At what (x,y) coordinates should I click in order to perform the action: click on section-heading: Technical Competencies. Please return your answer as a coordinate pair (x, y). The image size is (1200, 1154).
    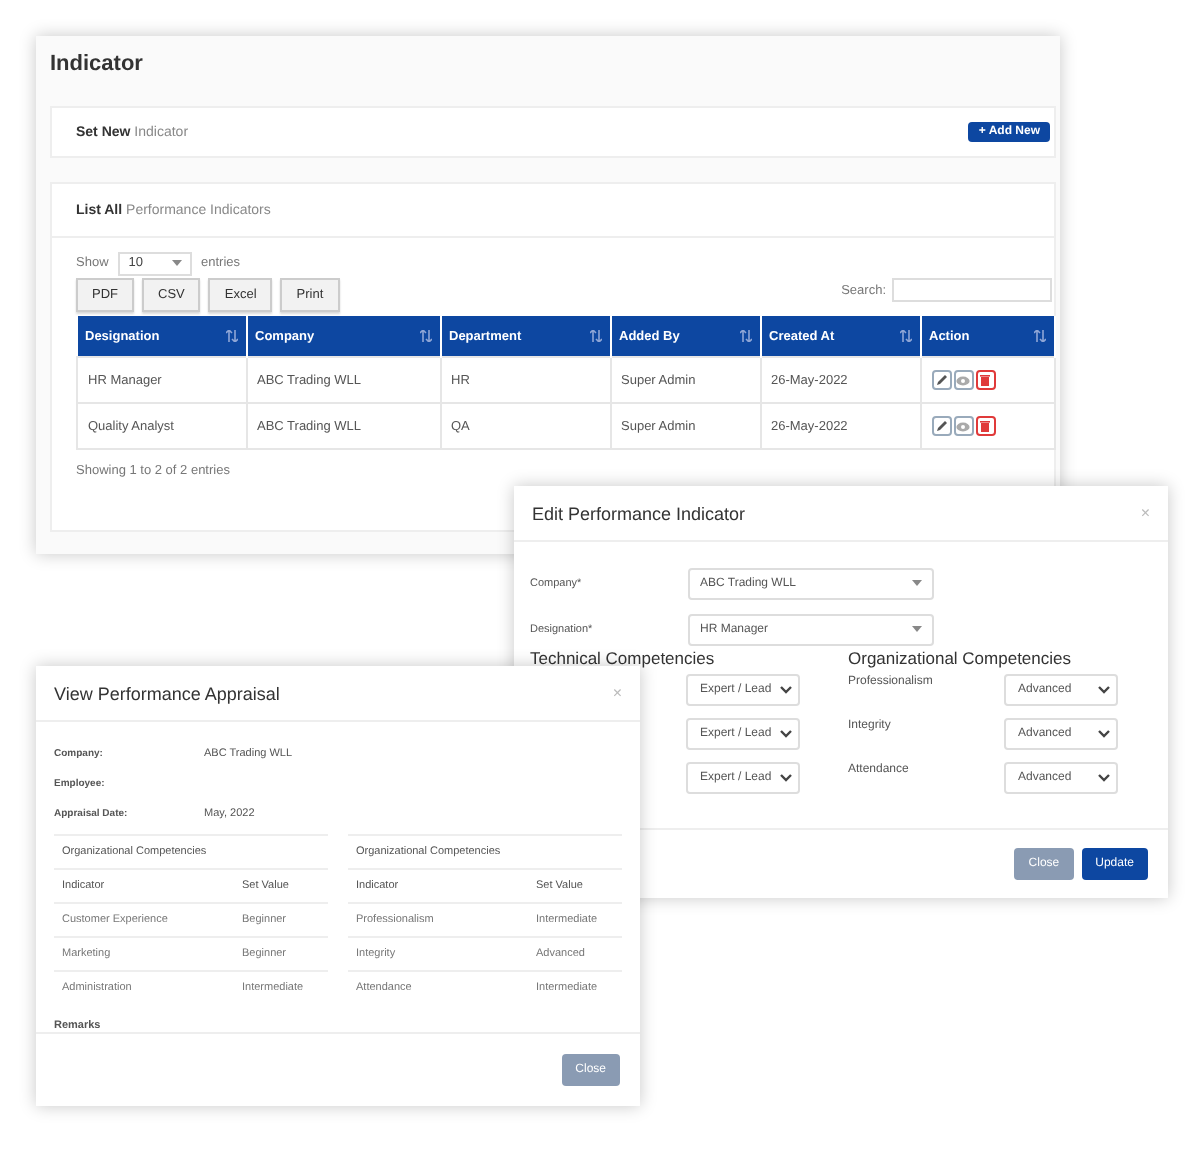
    Looking at the image, I should click on (623, 660).